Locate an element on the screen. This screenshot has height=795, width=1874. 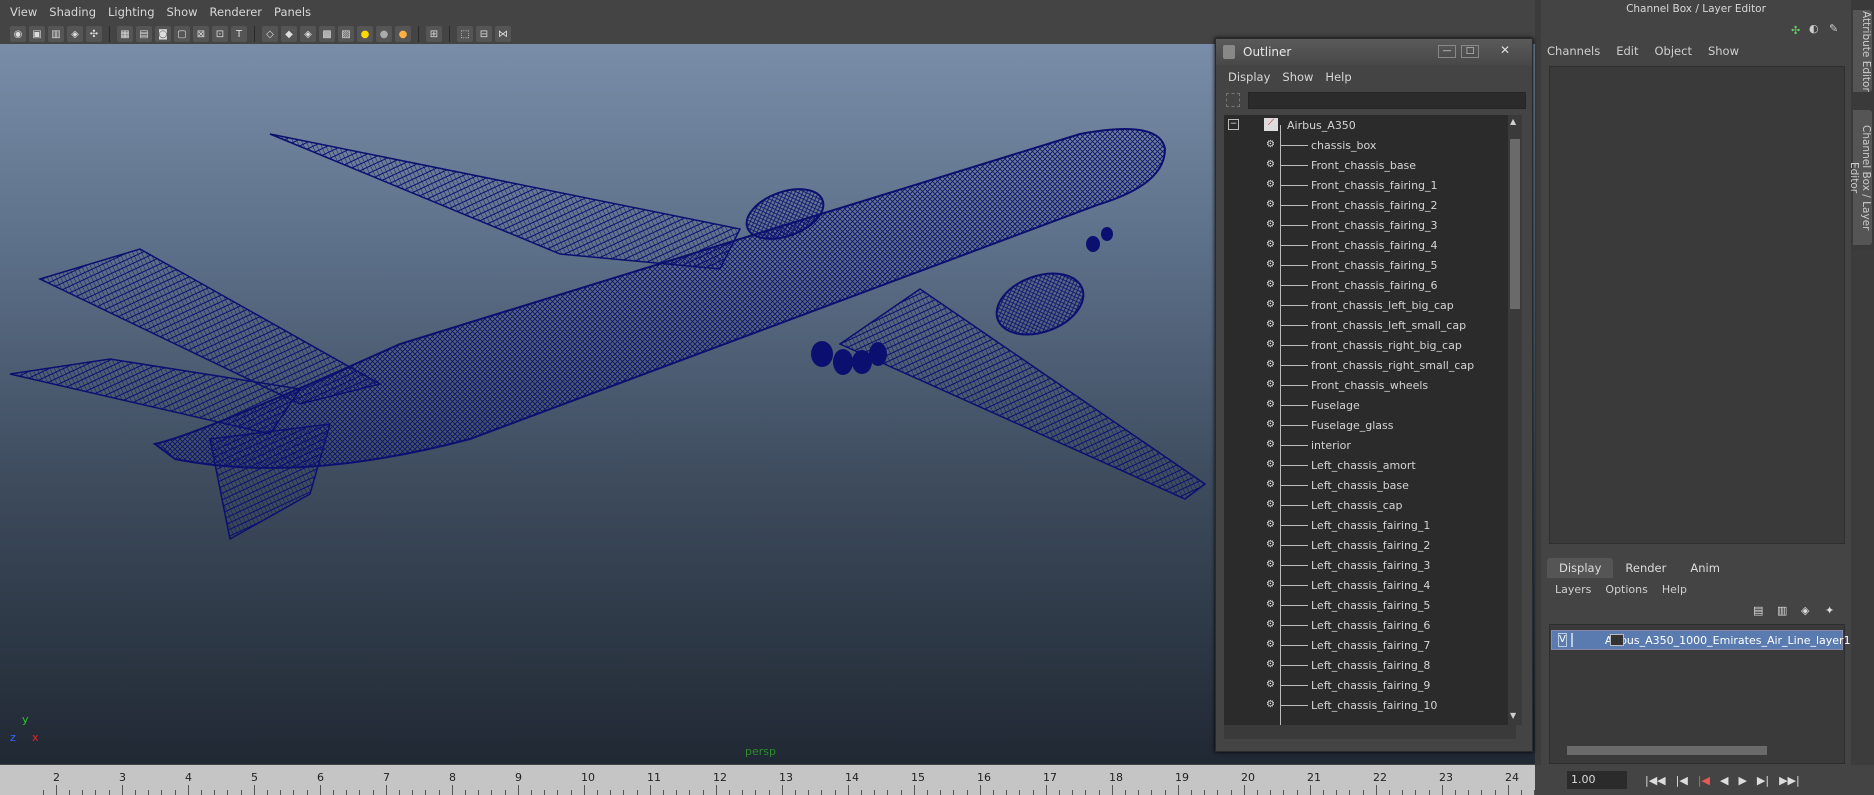
wireframe-on-shaded-icon: ◈ is located at coordinates (308, 34).